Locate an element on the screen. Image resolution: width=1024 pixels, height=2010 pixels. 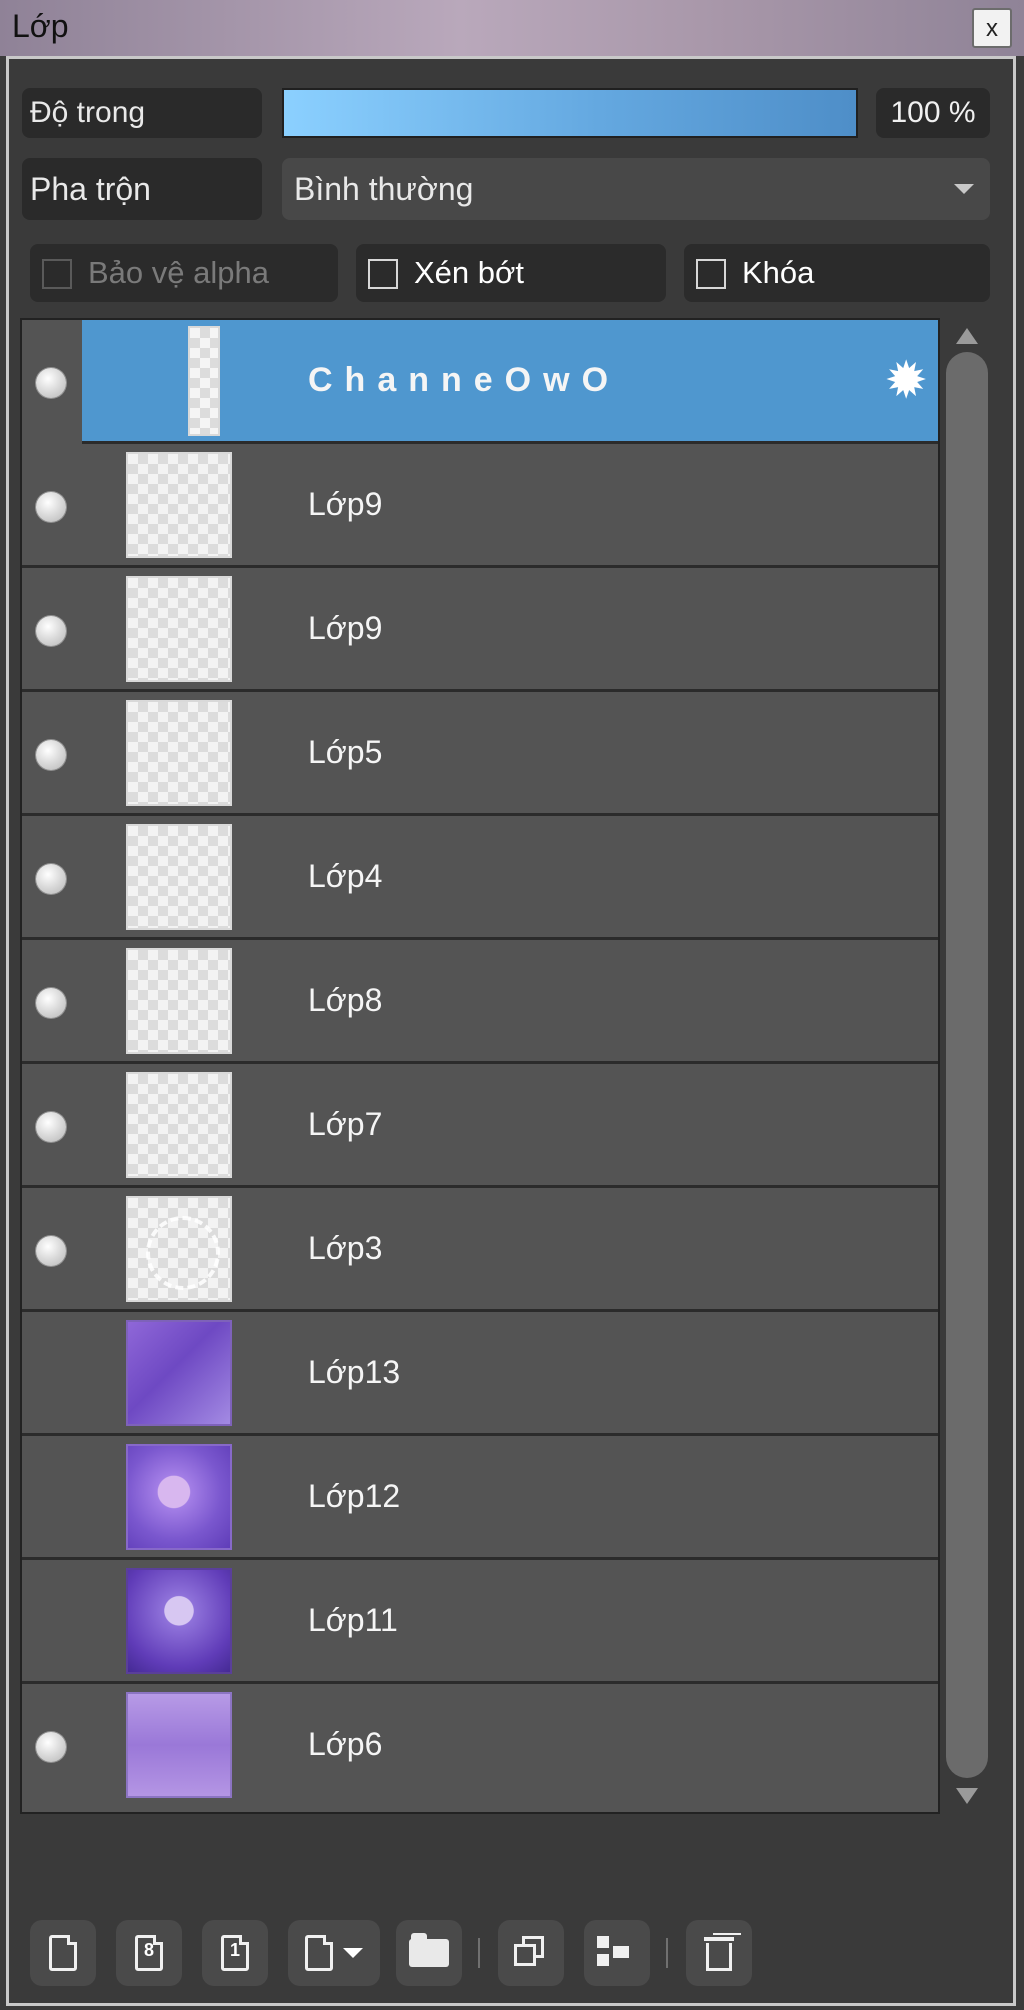
add-layer-icon is located at coordinates (319, 1953).